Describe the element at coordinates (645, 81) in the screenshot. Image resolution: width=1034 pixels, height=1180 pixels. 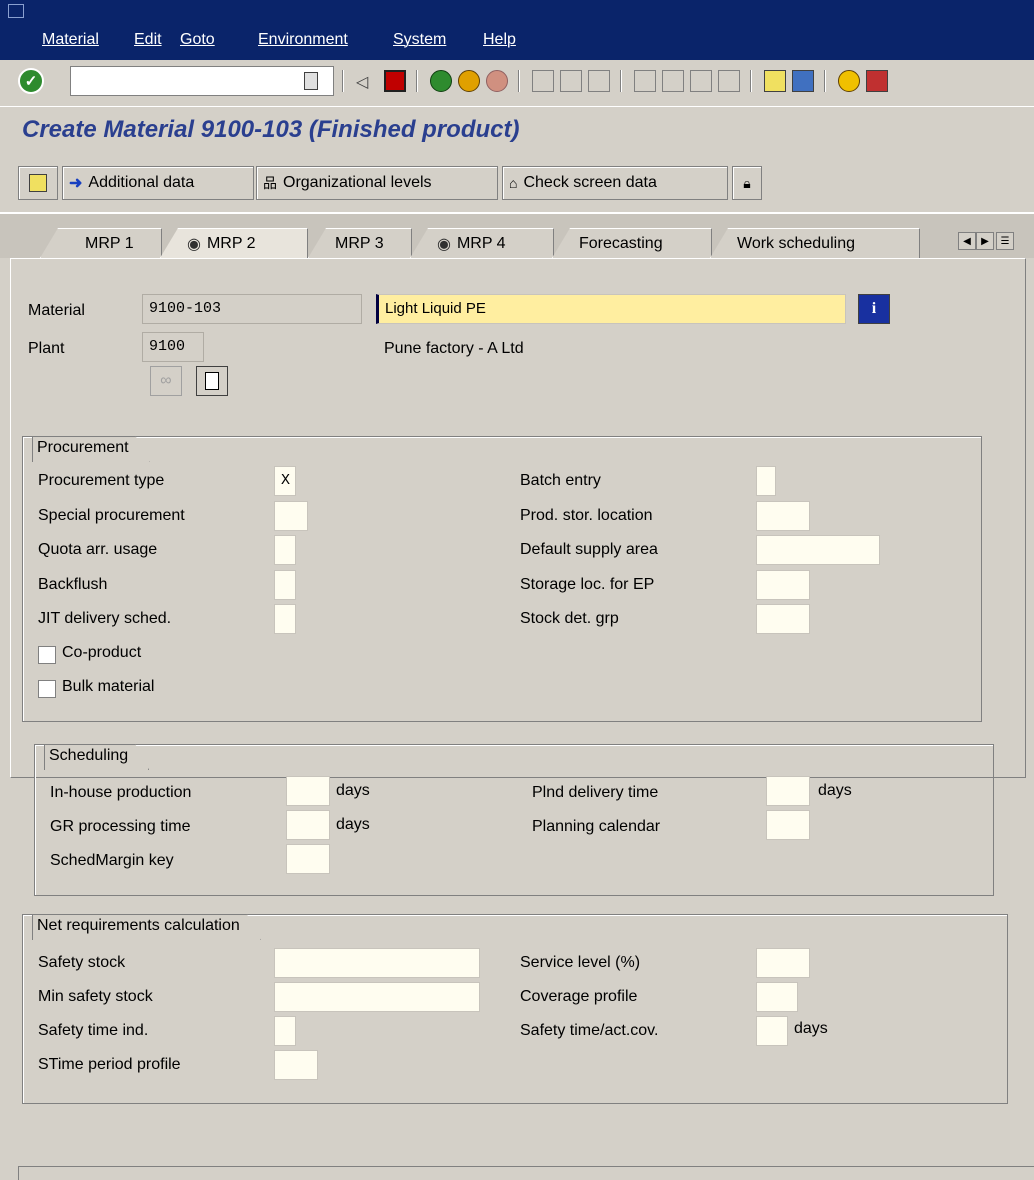
I see `first-page-icon` at that location.